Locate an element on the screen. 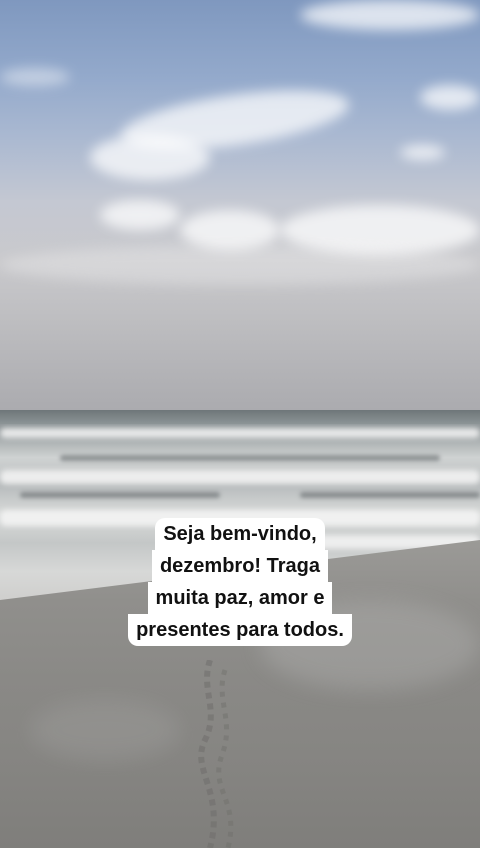 The width and height of the screenshot is (480, 848). caption-line: Seja bem-vindo, is located at coordinates (240, 534).